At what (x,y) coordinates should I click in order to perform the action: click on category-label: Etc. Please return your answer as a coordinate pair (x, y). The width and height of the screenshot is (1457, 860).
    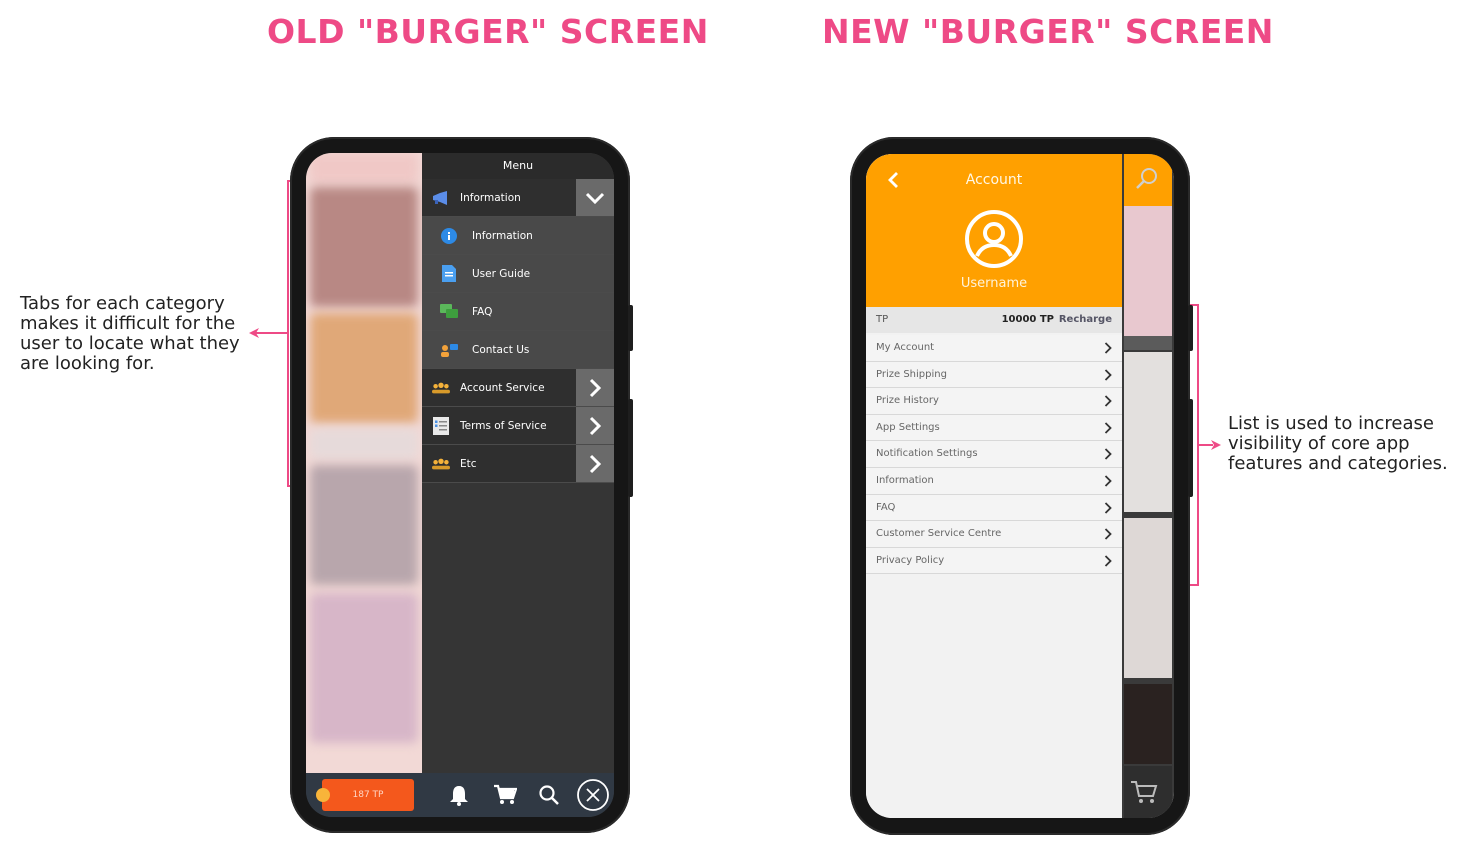
    Looking at the image, I should click on (468, 463).